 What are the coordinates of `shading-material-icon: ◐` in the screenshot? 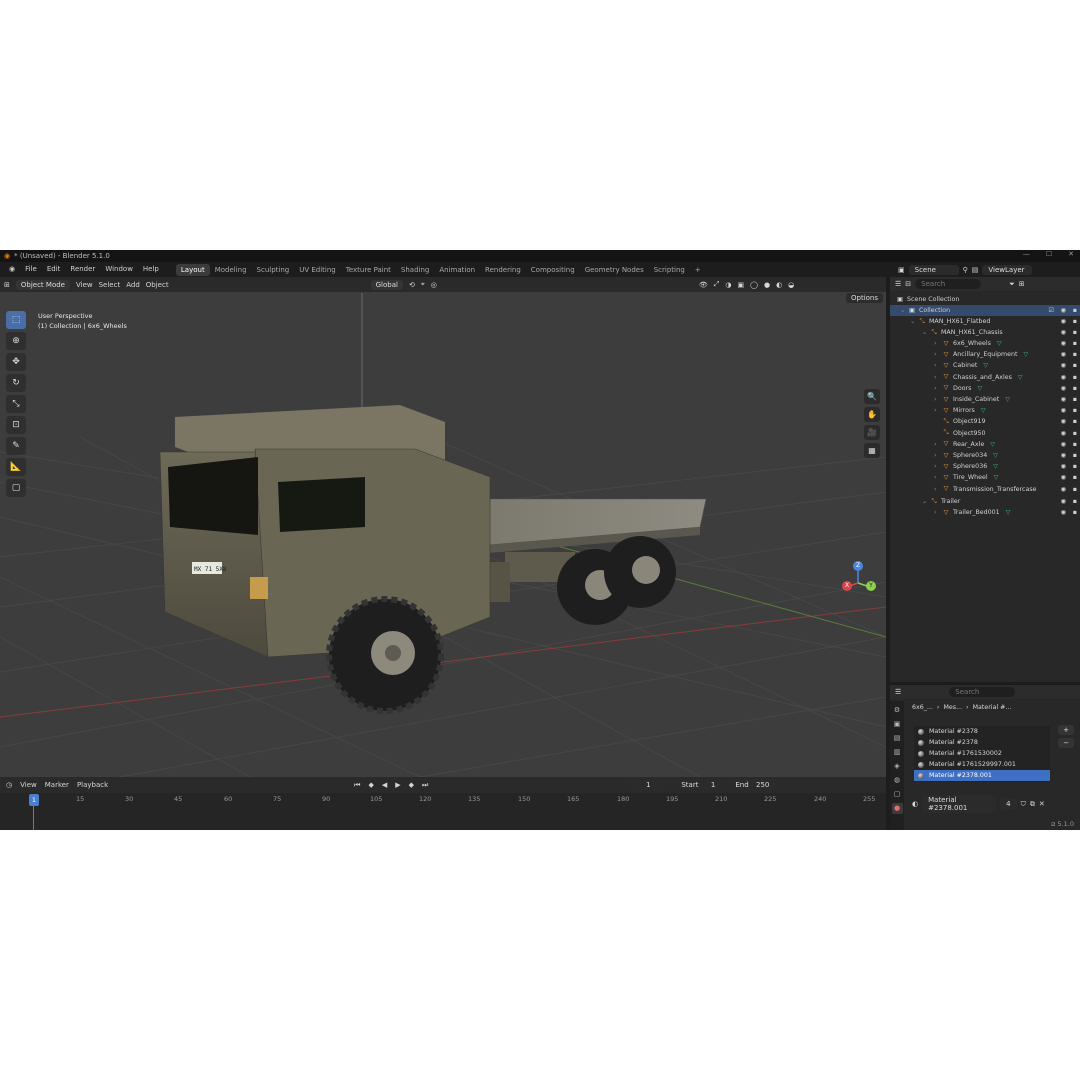 It's located at (779, 285).